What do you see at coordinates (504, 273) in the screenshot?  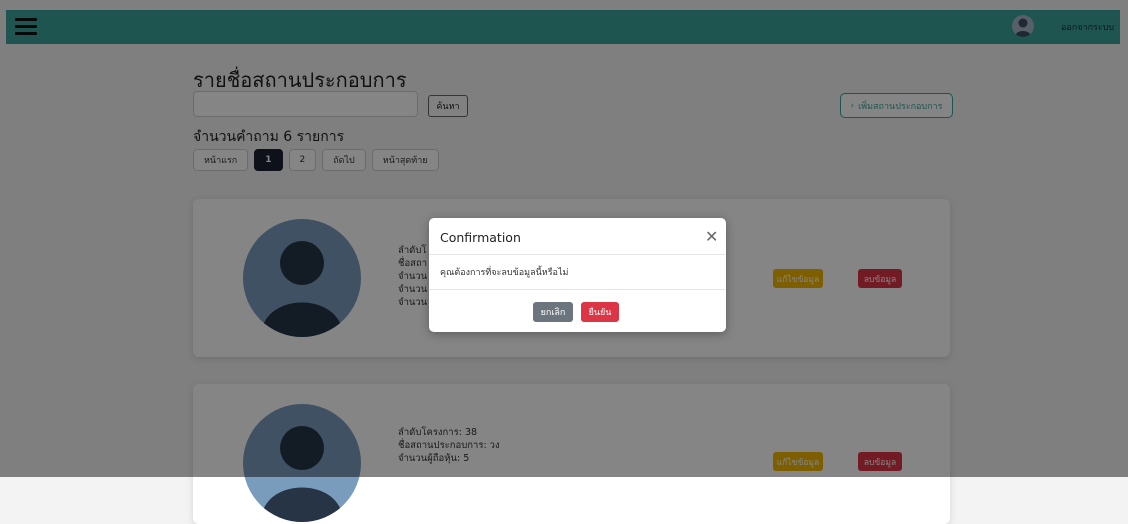 I see `dialog-message: คุณต้องการที่จะลบข้อมูลนี้หรือไม่` at bounding box center [504, 273].